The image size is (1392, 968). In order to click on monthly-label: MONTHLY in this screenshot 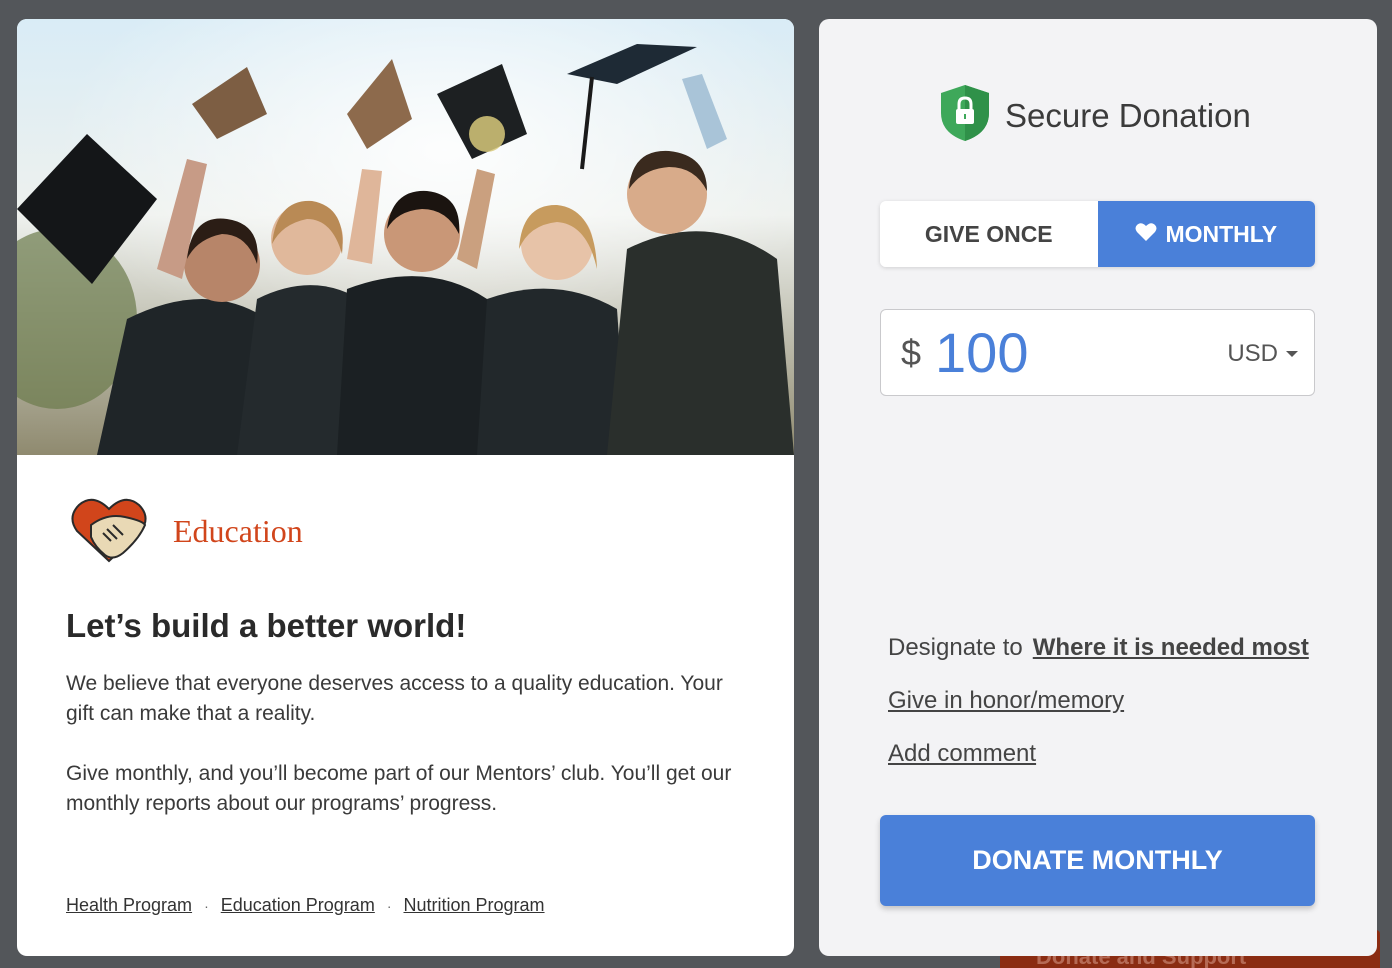, I will do `click(1221, 233)`.